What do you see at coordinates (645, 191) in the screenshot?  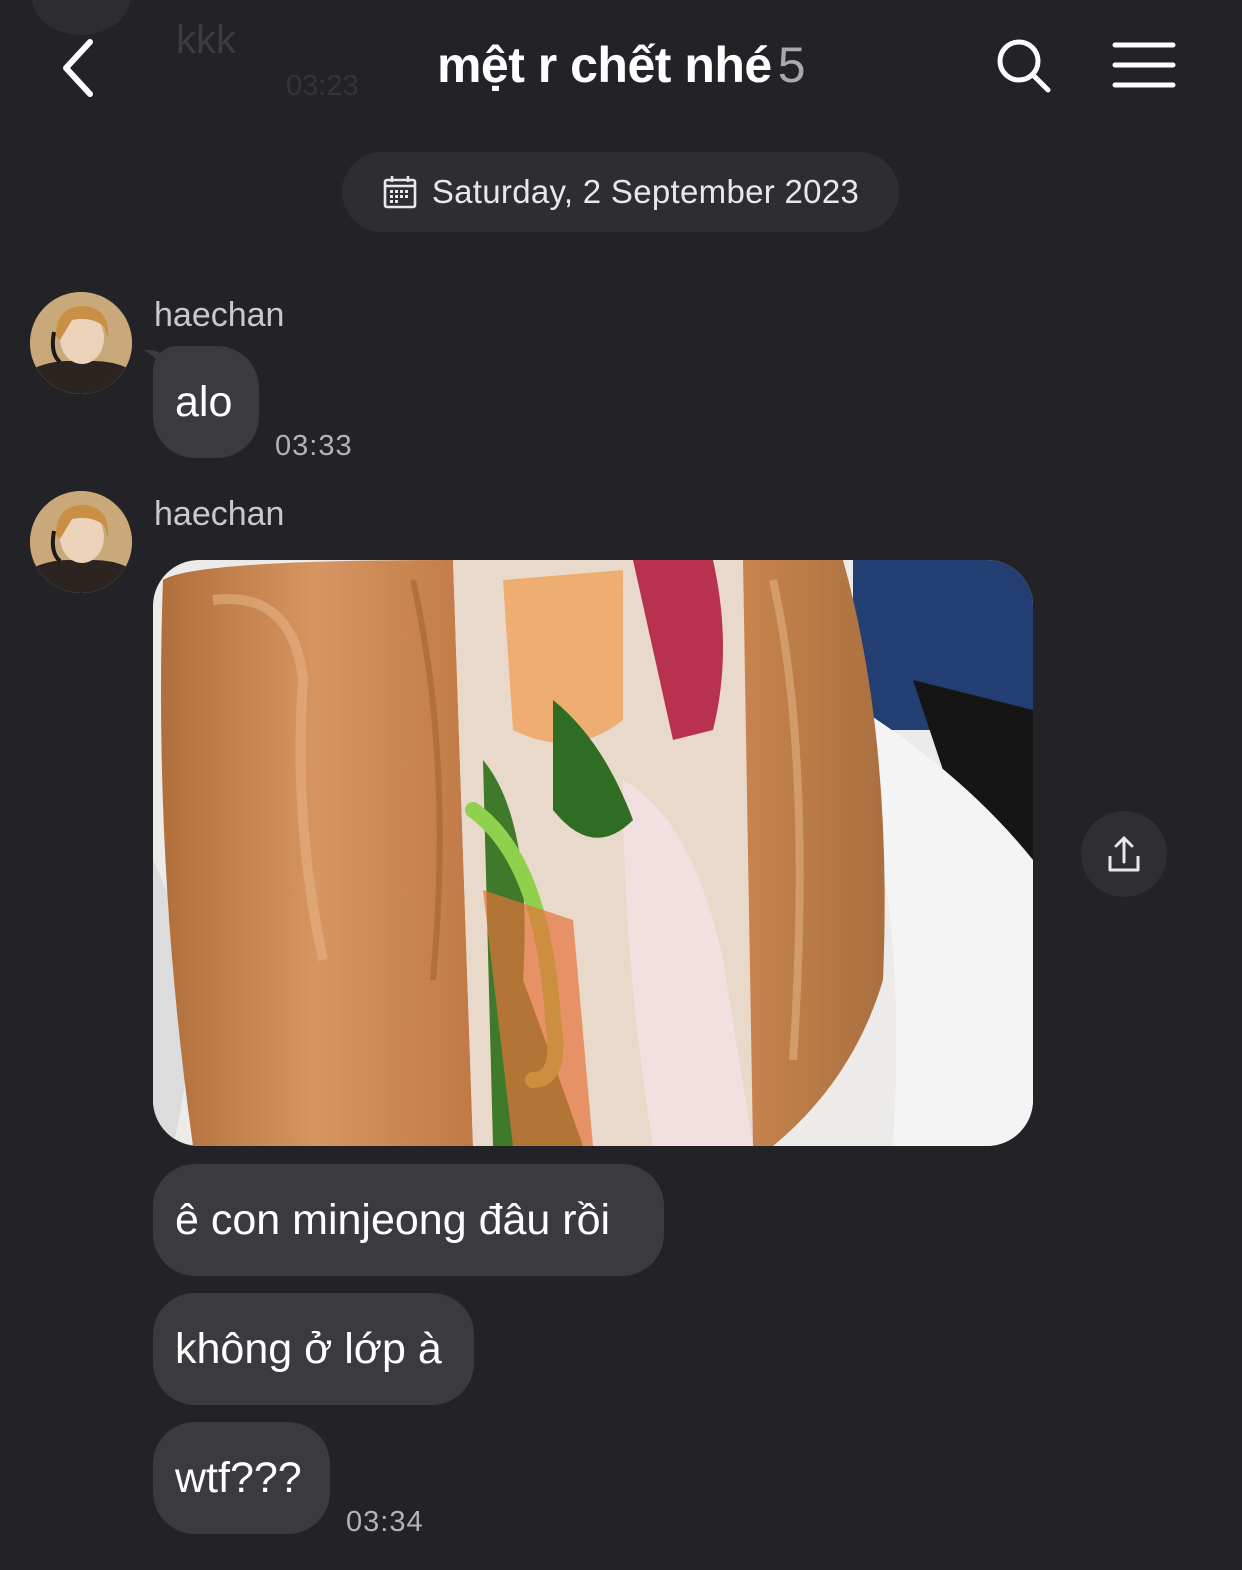 I see `date-text: Saturday, 2 September 2023` at bounding box center [645, 191].